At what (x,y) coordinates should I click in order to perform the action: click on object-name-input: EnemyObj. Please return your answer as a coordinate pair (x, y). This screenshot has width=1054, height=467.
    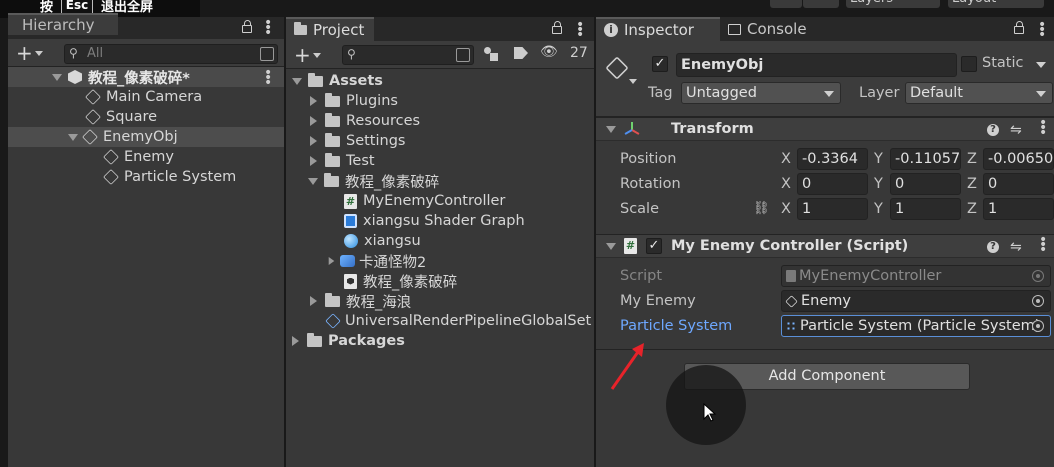
    Looking at the image, I should click on (816, 65).